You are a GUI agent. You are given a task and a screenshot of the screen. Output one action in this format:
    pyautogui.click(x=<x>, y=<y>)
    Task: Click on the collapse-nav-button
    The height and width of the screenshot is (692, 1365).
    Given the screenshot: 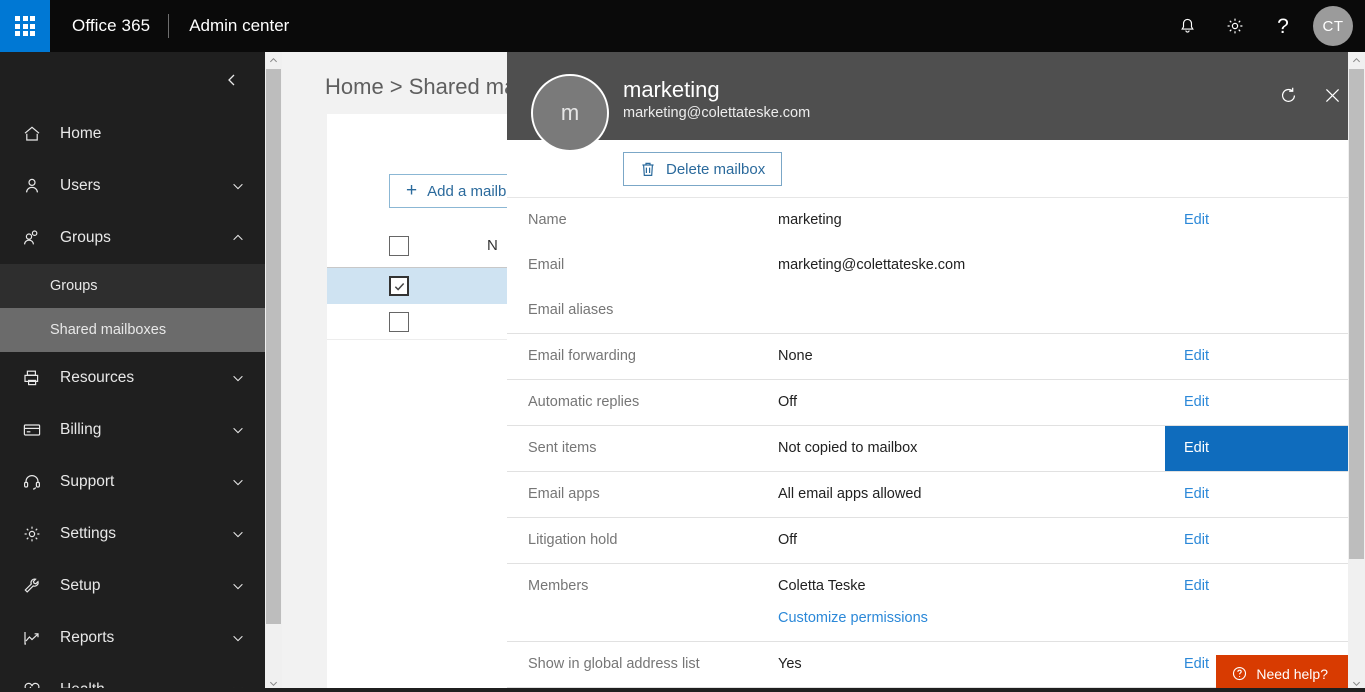 What is the action you would take?
    pyautogui.click(x=232, y=80)
    